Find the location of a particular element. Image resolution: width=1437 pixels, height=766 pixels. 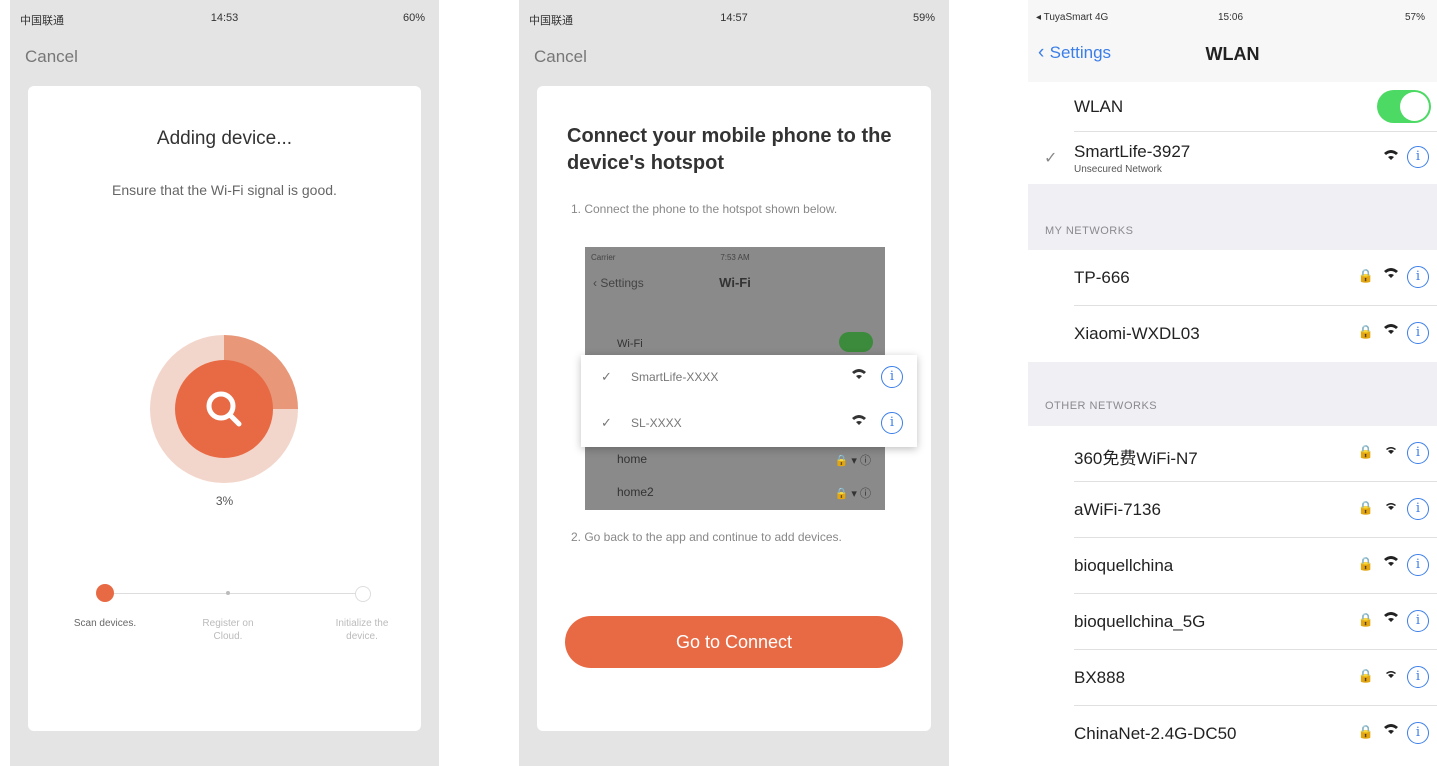

status-bar: 中国联通 14:53 60% is located at coordinates (224, 19).